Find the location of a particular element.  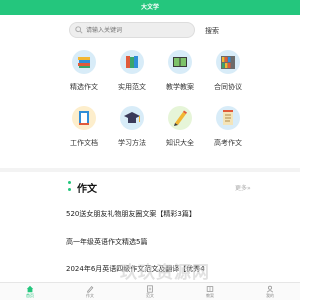

pen-icon is located at coordinates (90, 289).